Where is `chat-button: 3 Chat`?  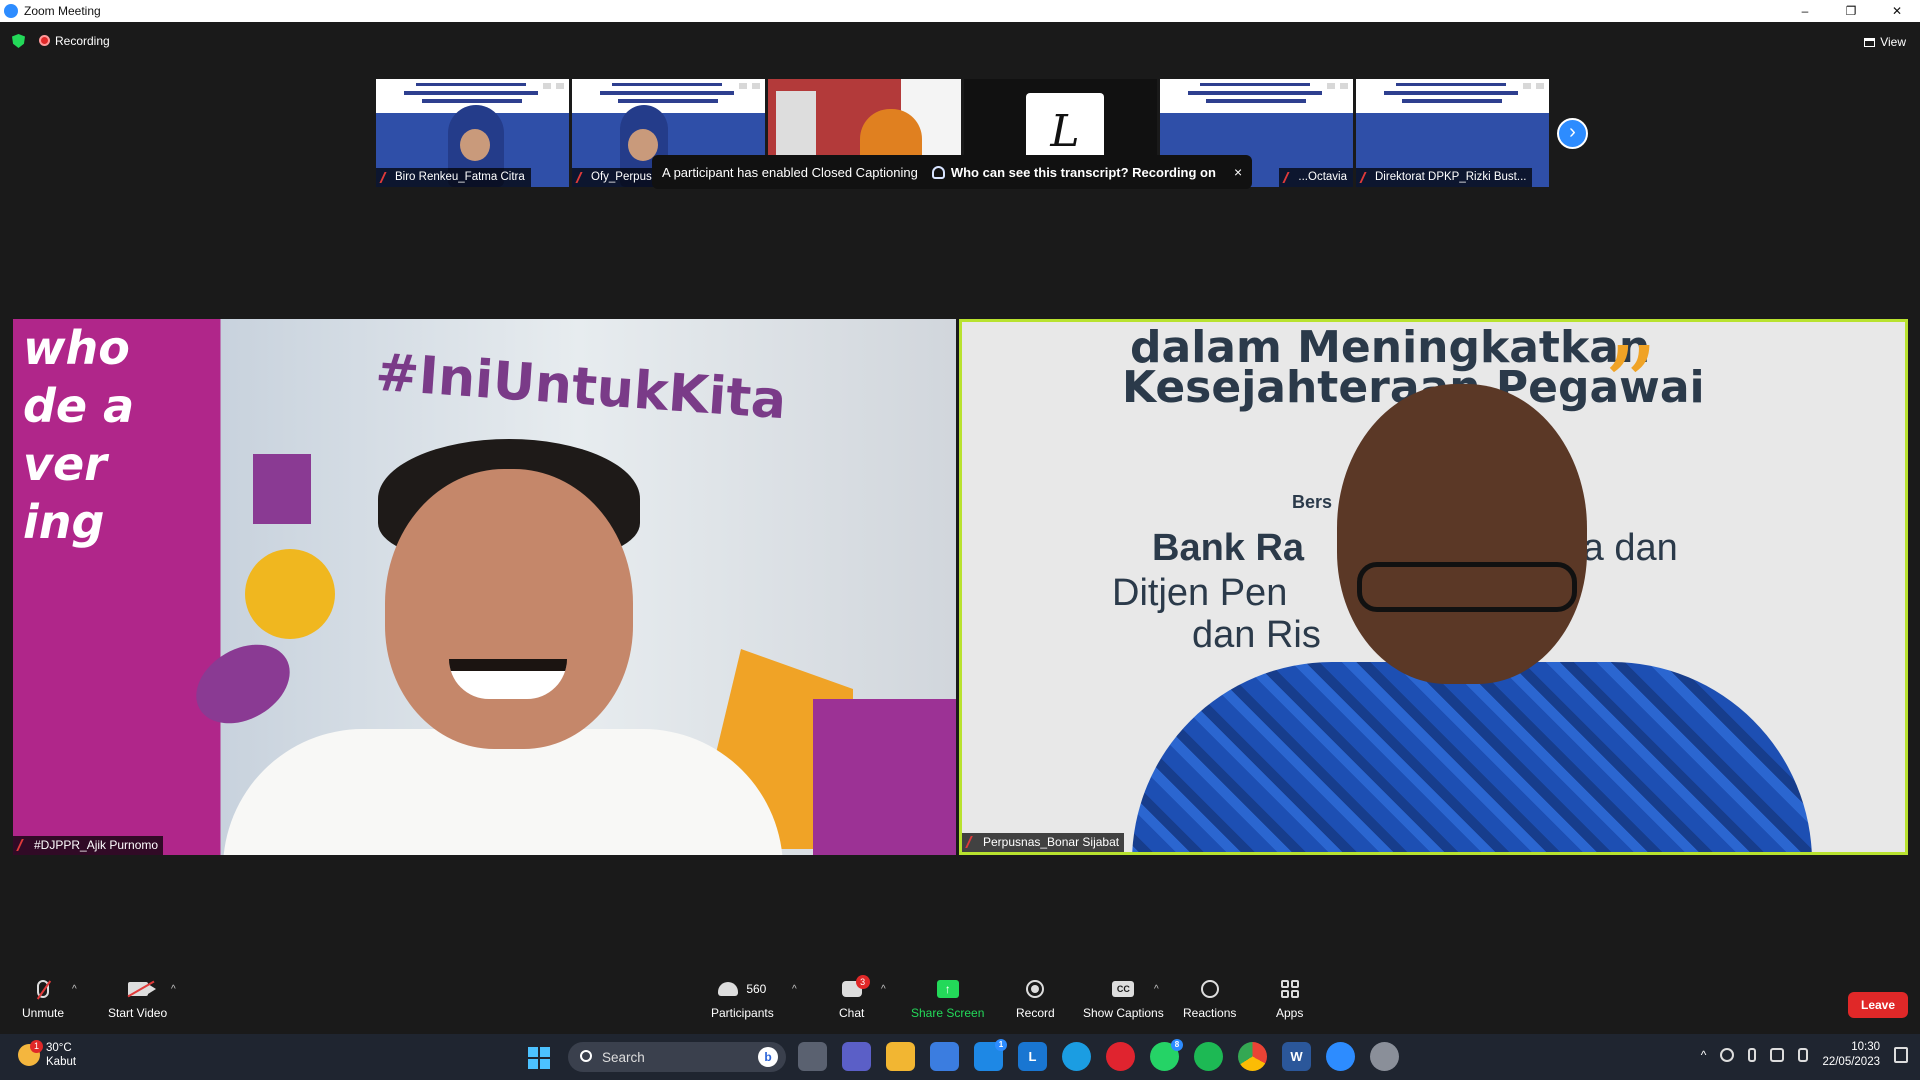 chat-button: 3 Chat is located at coordinates (854, 997).